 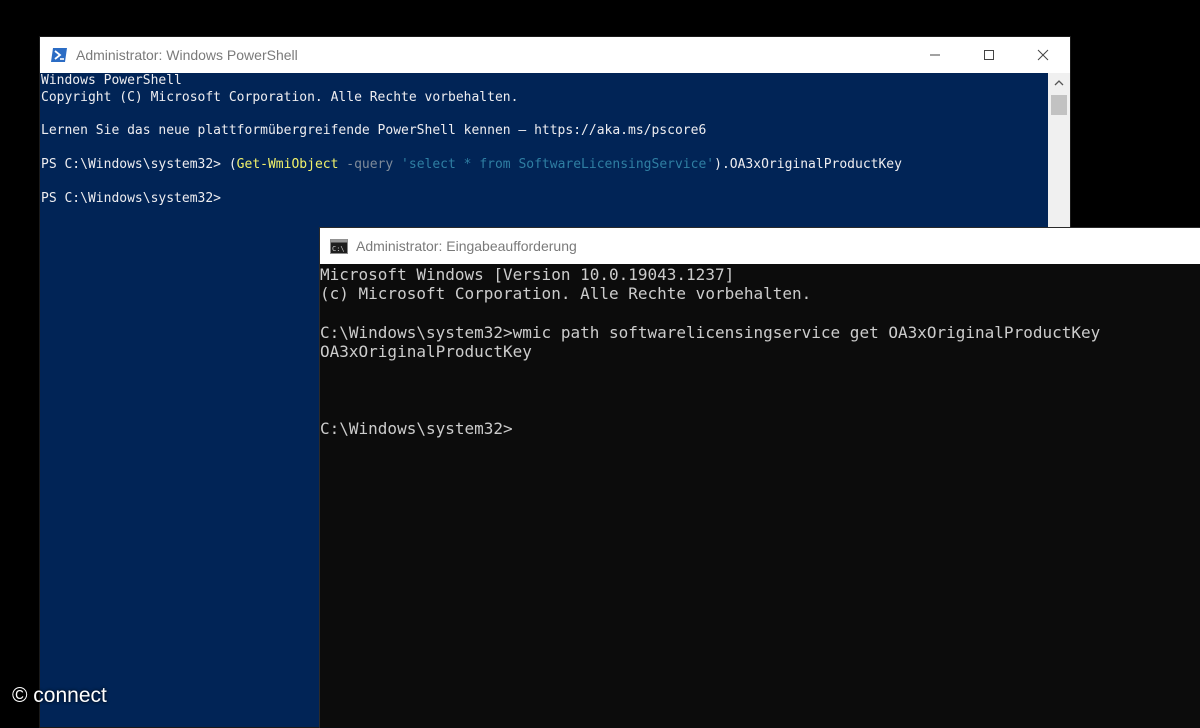 What do you see at coordinates (555, 55) in the screenshot?
I see `powershell-titlebar: Administrator: Windows PowerShell` at bounding box center [555, 55].